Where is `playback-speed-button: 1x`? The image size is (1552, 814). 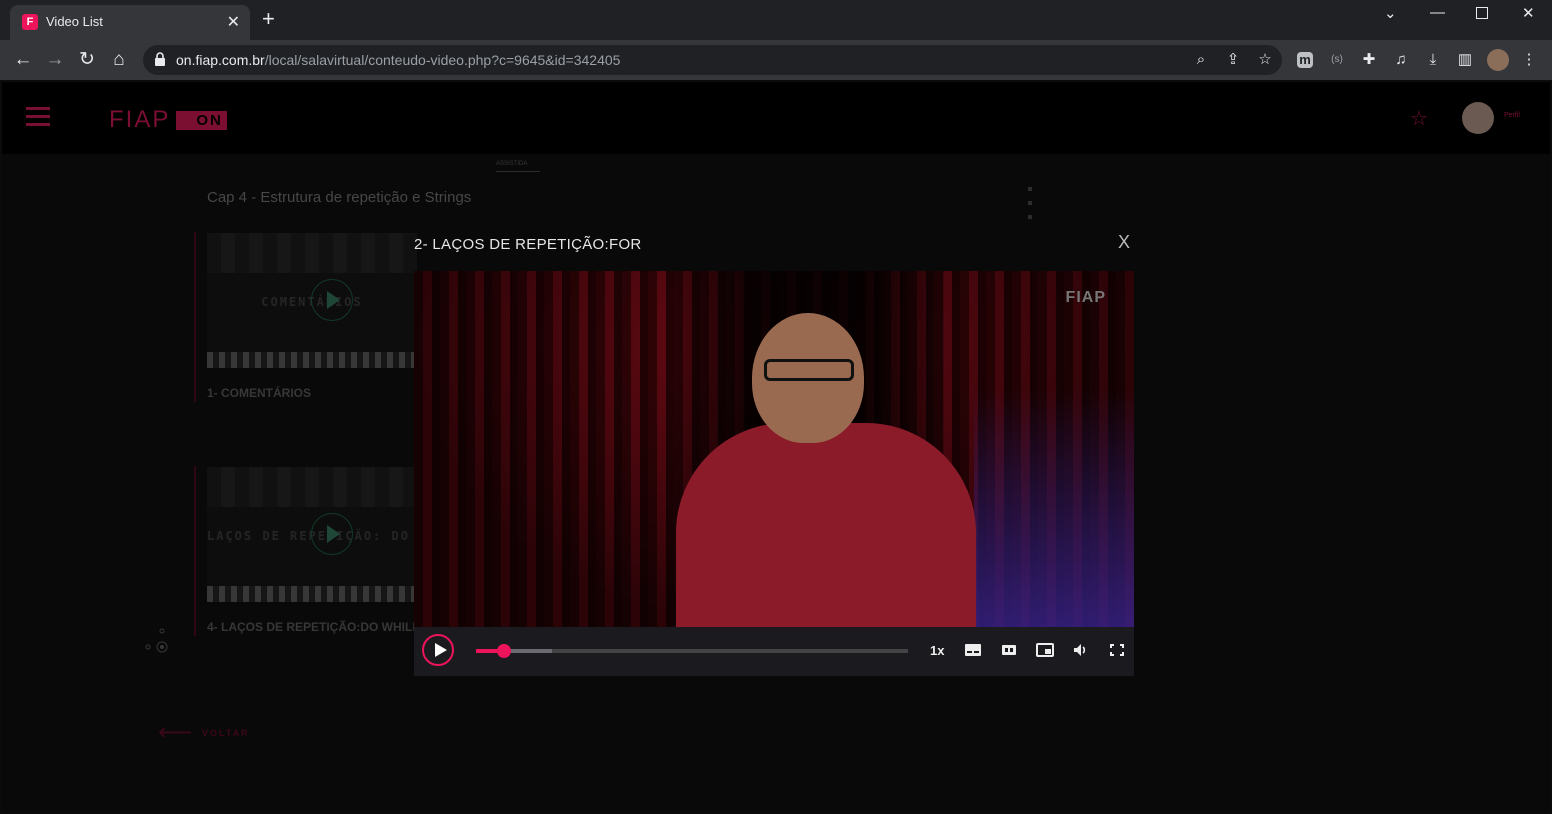
playback-speed-button: 1x is located at coordinates (937, 650).